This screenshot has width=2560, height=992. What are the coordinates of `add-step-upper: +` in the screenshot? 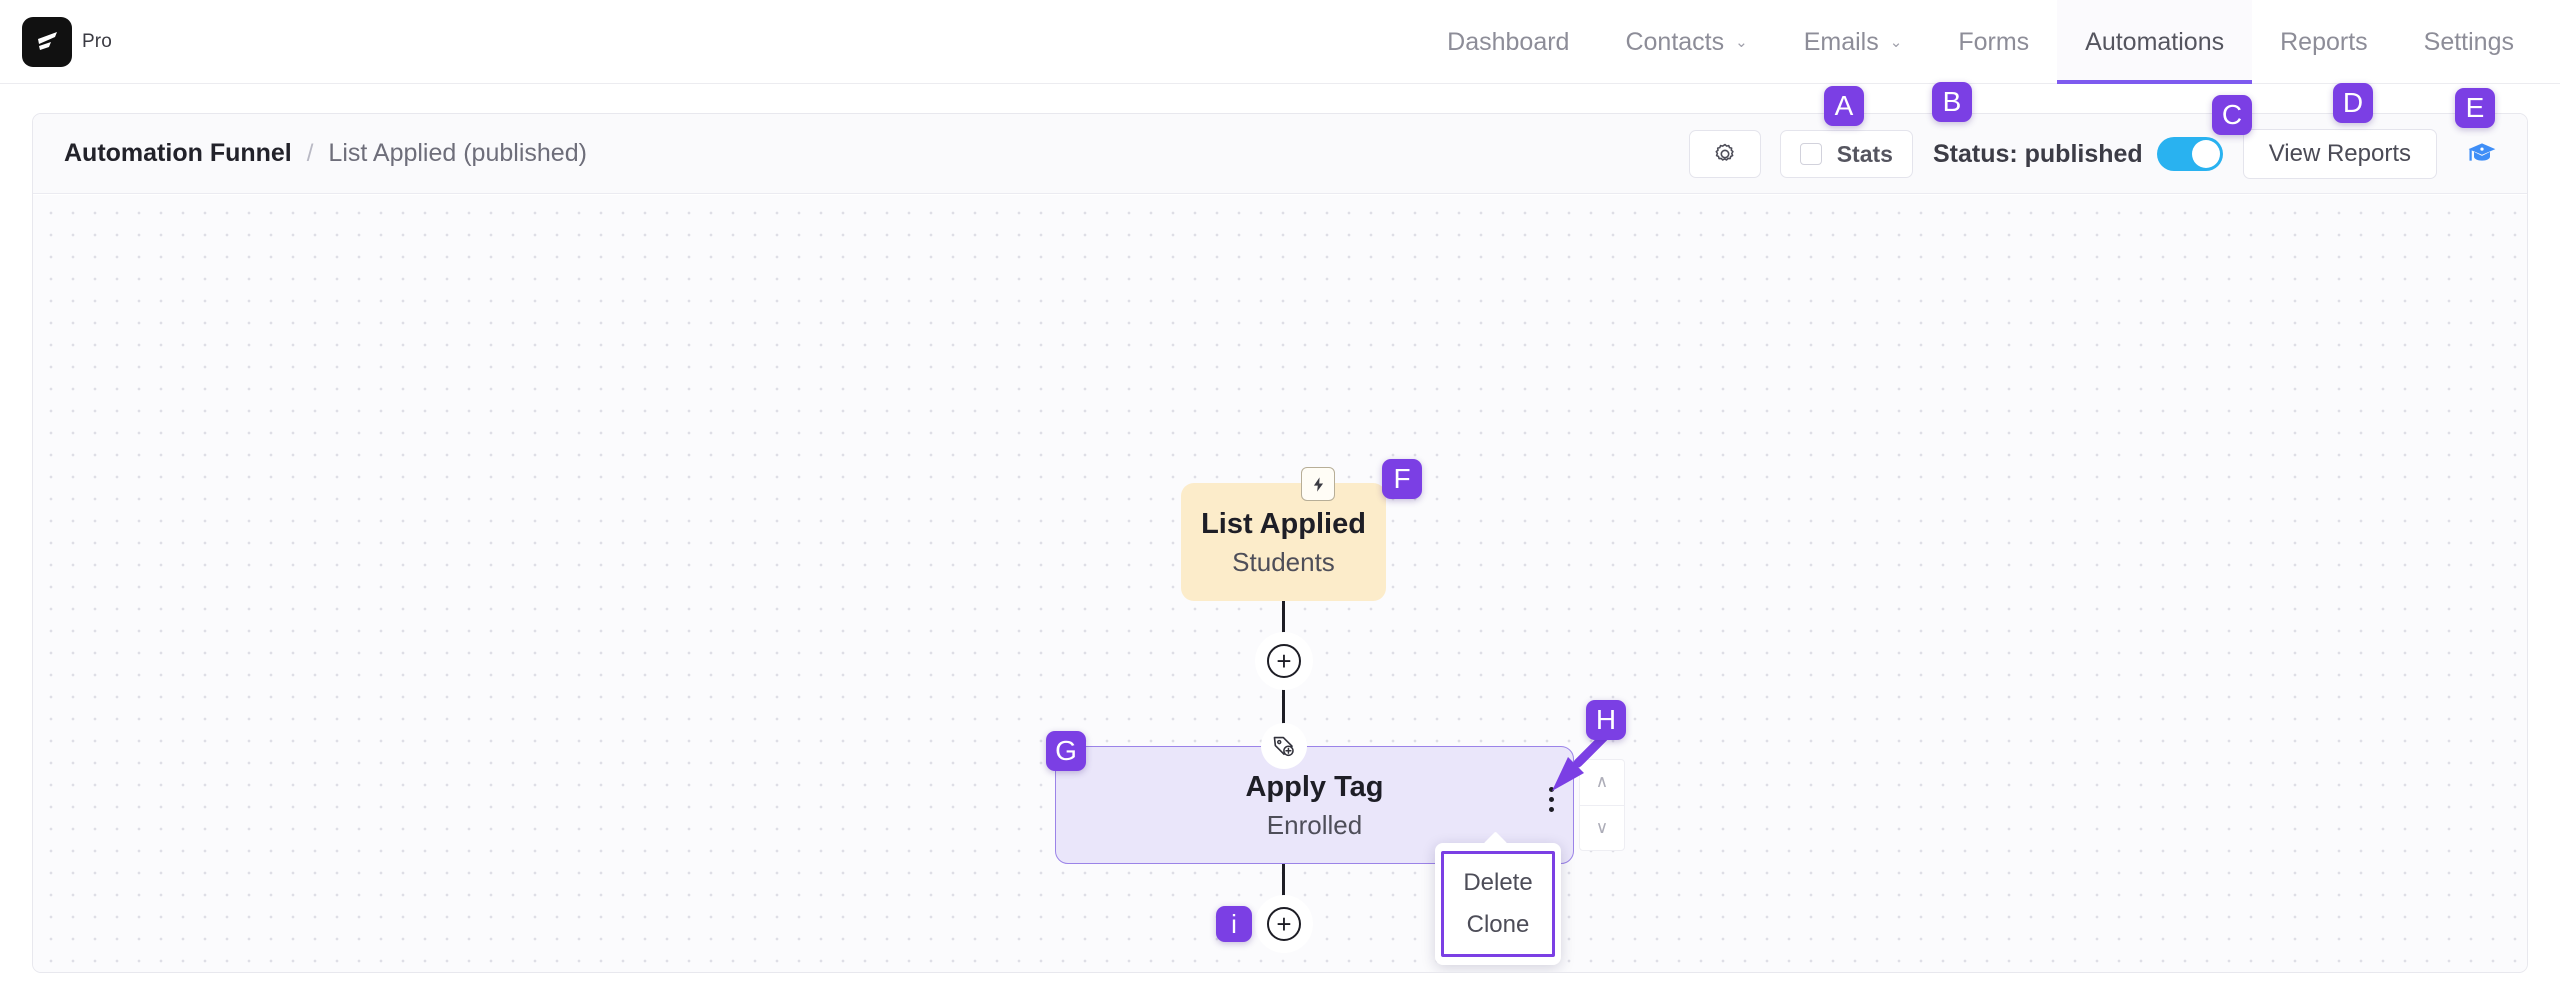 It's located at (1284, 661).